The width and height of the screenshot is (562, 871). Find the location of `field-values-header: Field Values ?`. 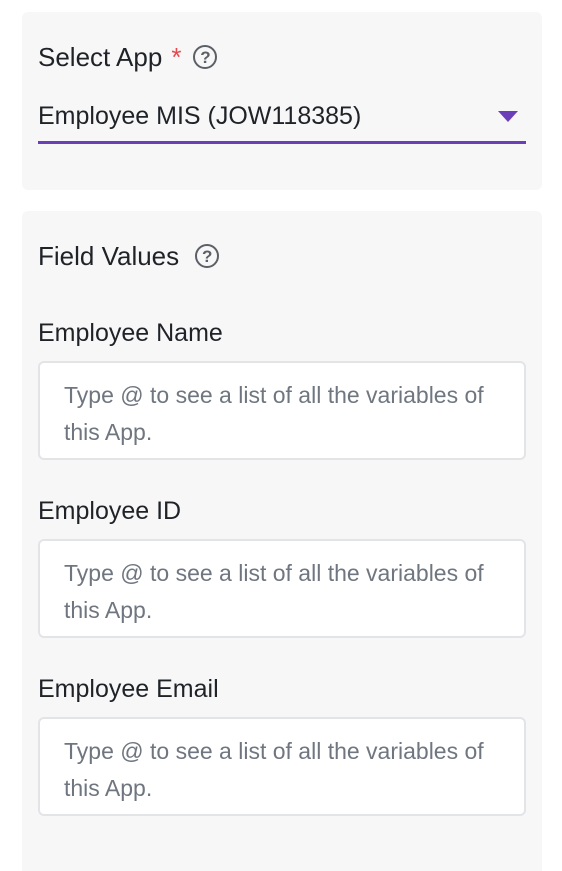

field-values-header: Field Values ? is located at coordinates (129, 256).